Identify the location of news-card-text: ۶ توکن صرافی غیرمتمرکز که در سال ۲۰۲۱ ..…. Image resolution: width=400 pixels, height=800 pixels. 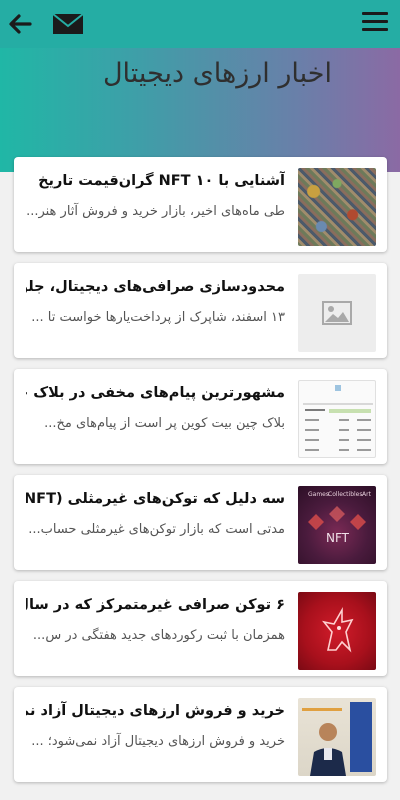
(155, 620).